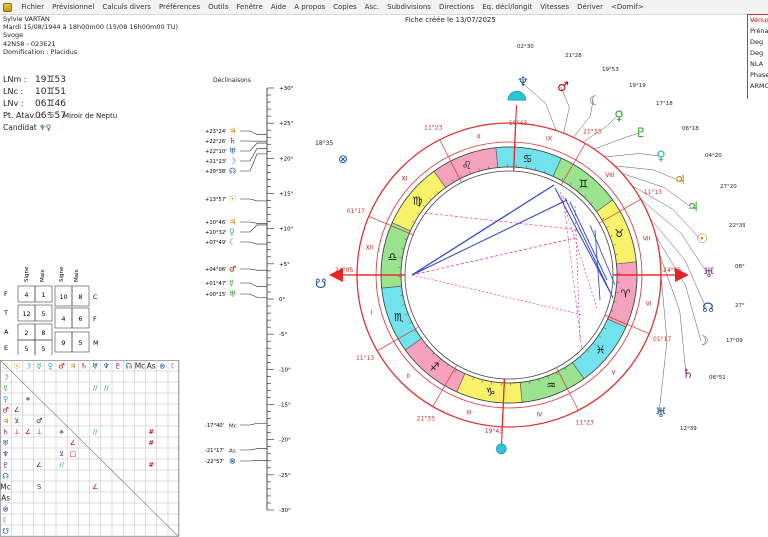 The height and width of the screenshot is (537, 768). Describe the element at coordinates (218, 7) in the screenshot. I see `menu-item: Outils` at that location.